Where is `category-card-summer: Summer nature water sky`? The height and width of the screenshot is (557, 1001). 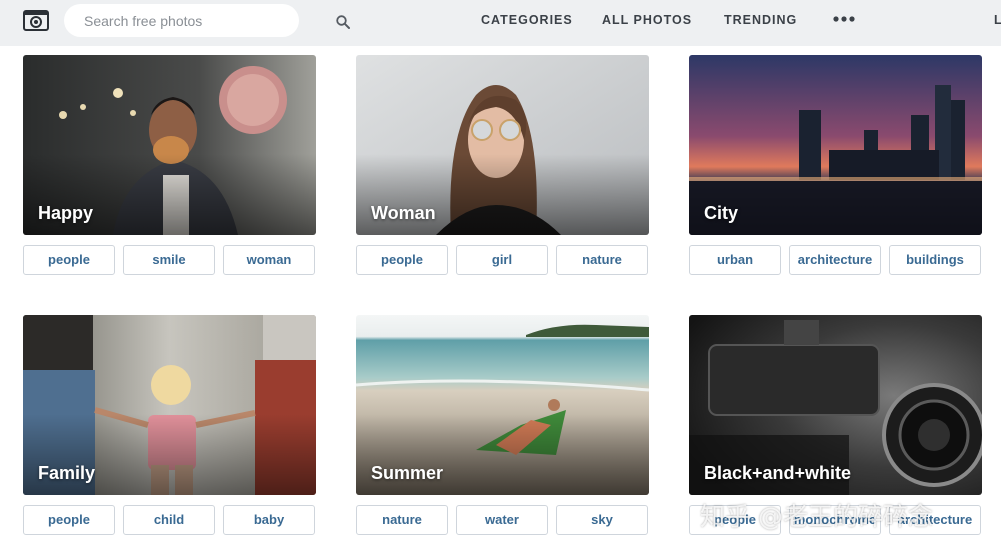
category-card-summer: Summer nature water sky is located at coordinates (503, 425).